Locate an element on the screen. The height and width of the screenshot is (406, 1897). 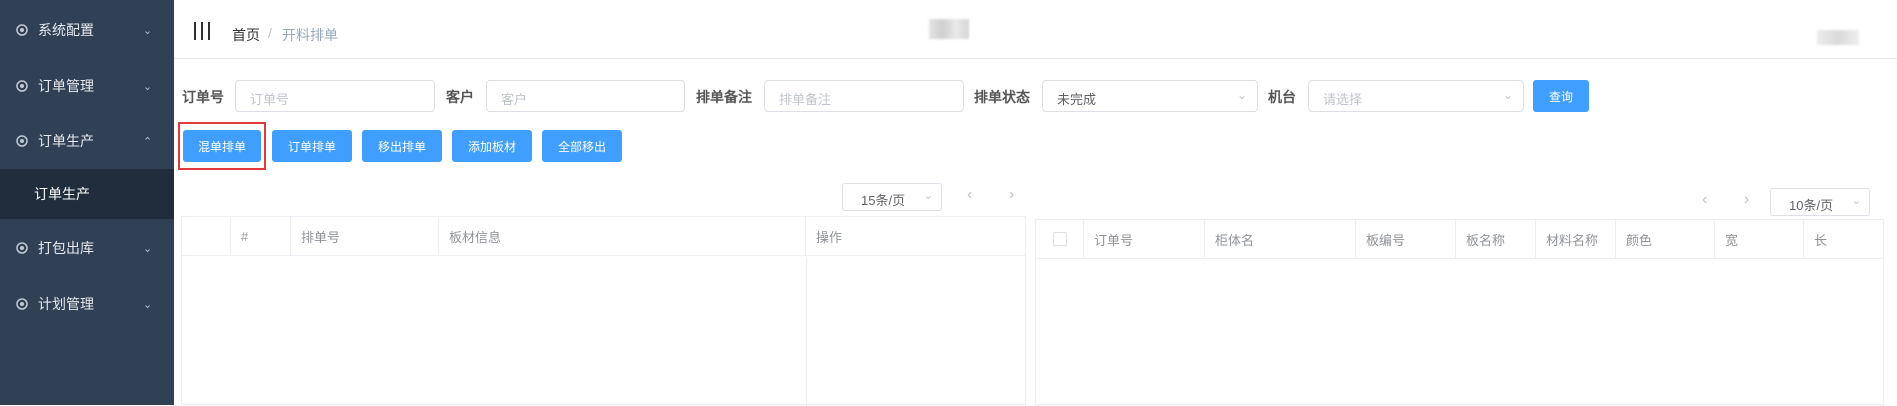
mixed-schedule-button: 混单排单 is located at coordinates (222, 146).